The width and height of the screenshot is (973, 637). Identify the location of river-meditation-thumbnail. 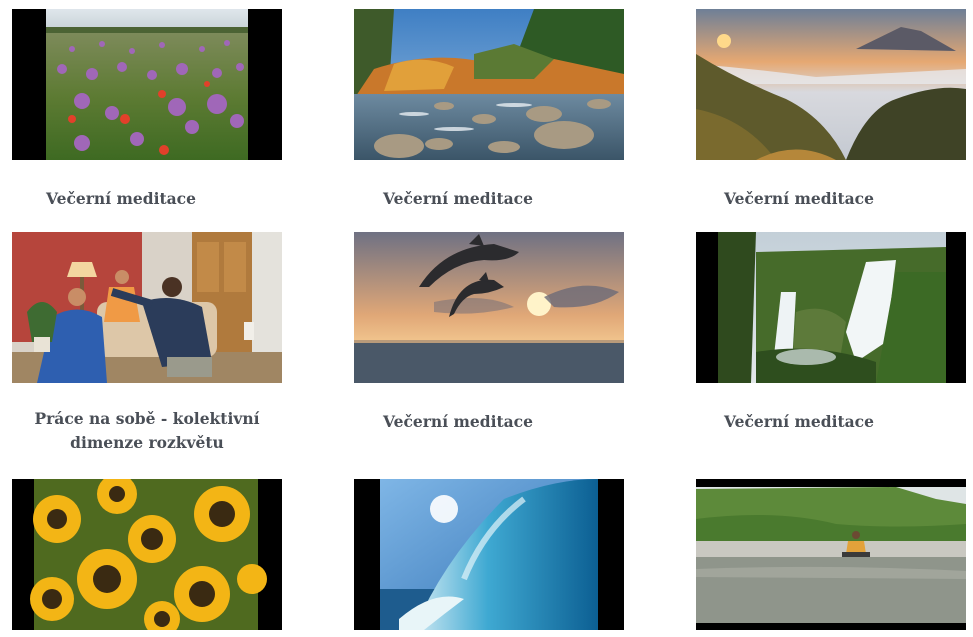
(831, 554).